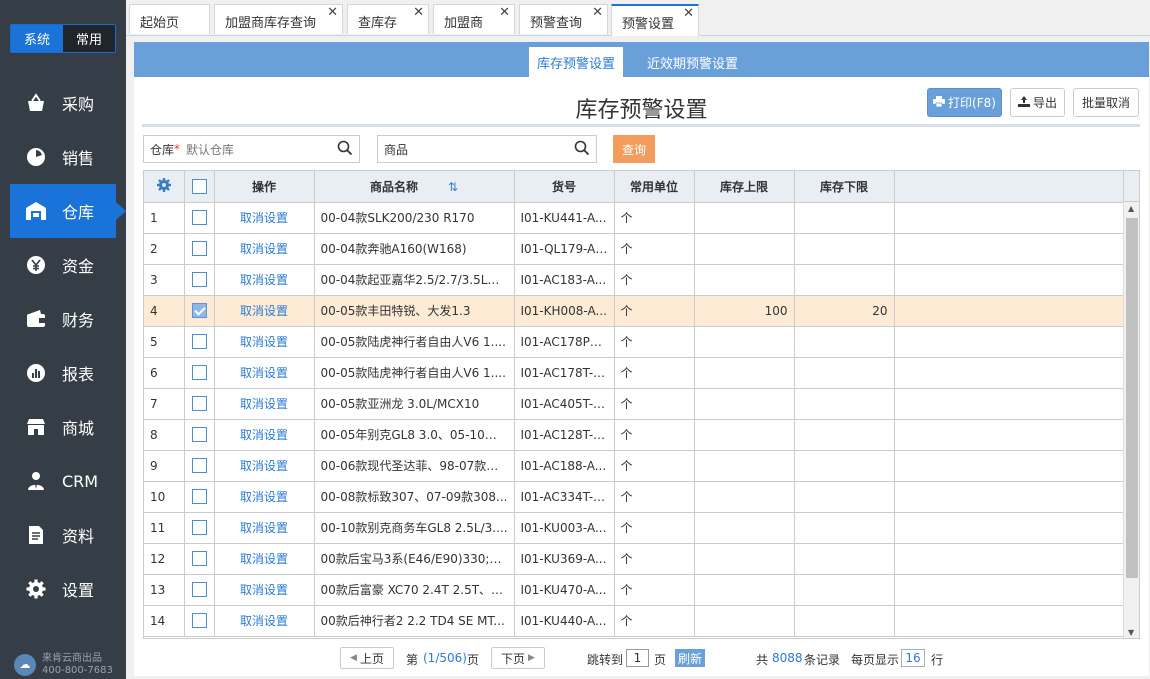 This screenshot has height=679, width=1150. I want to click on tab-check-stock: 查库存 ✕, so click(388, 19).